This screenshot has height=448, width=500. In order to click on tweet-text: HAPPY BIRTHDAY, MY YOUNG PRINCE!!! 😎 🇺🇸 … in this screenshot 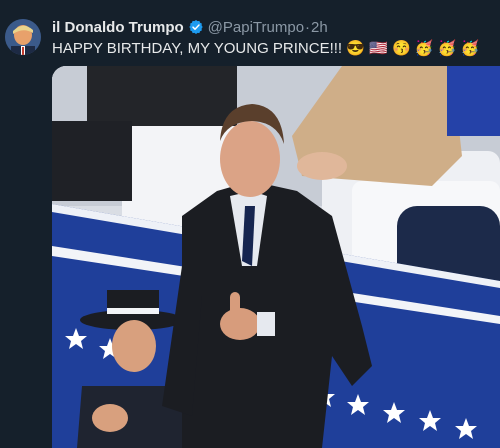, I will do `click(266, 48)`.